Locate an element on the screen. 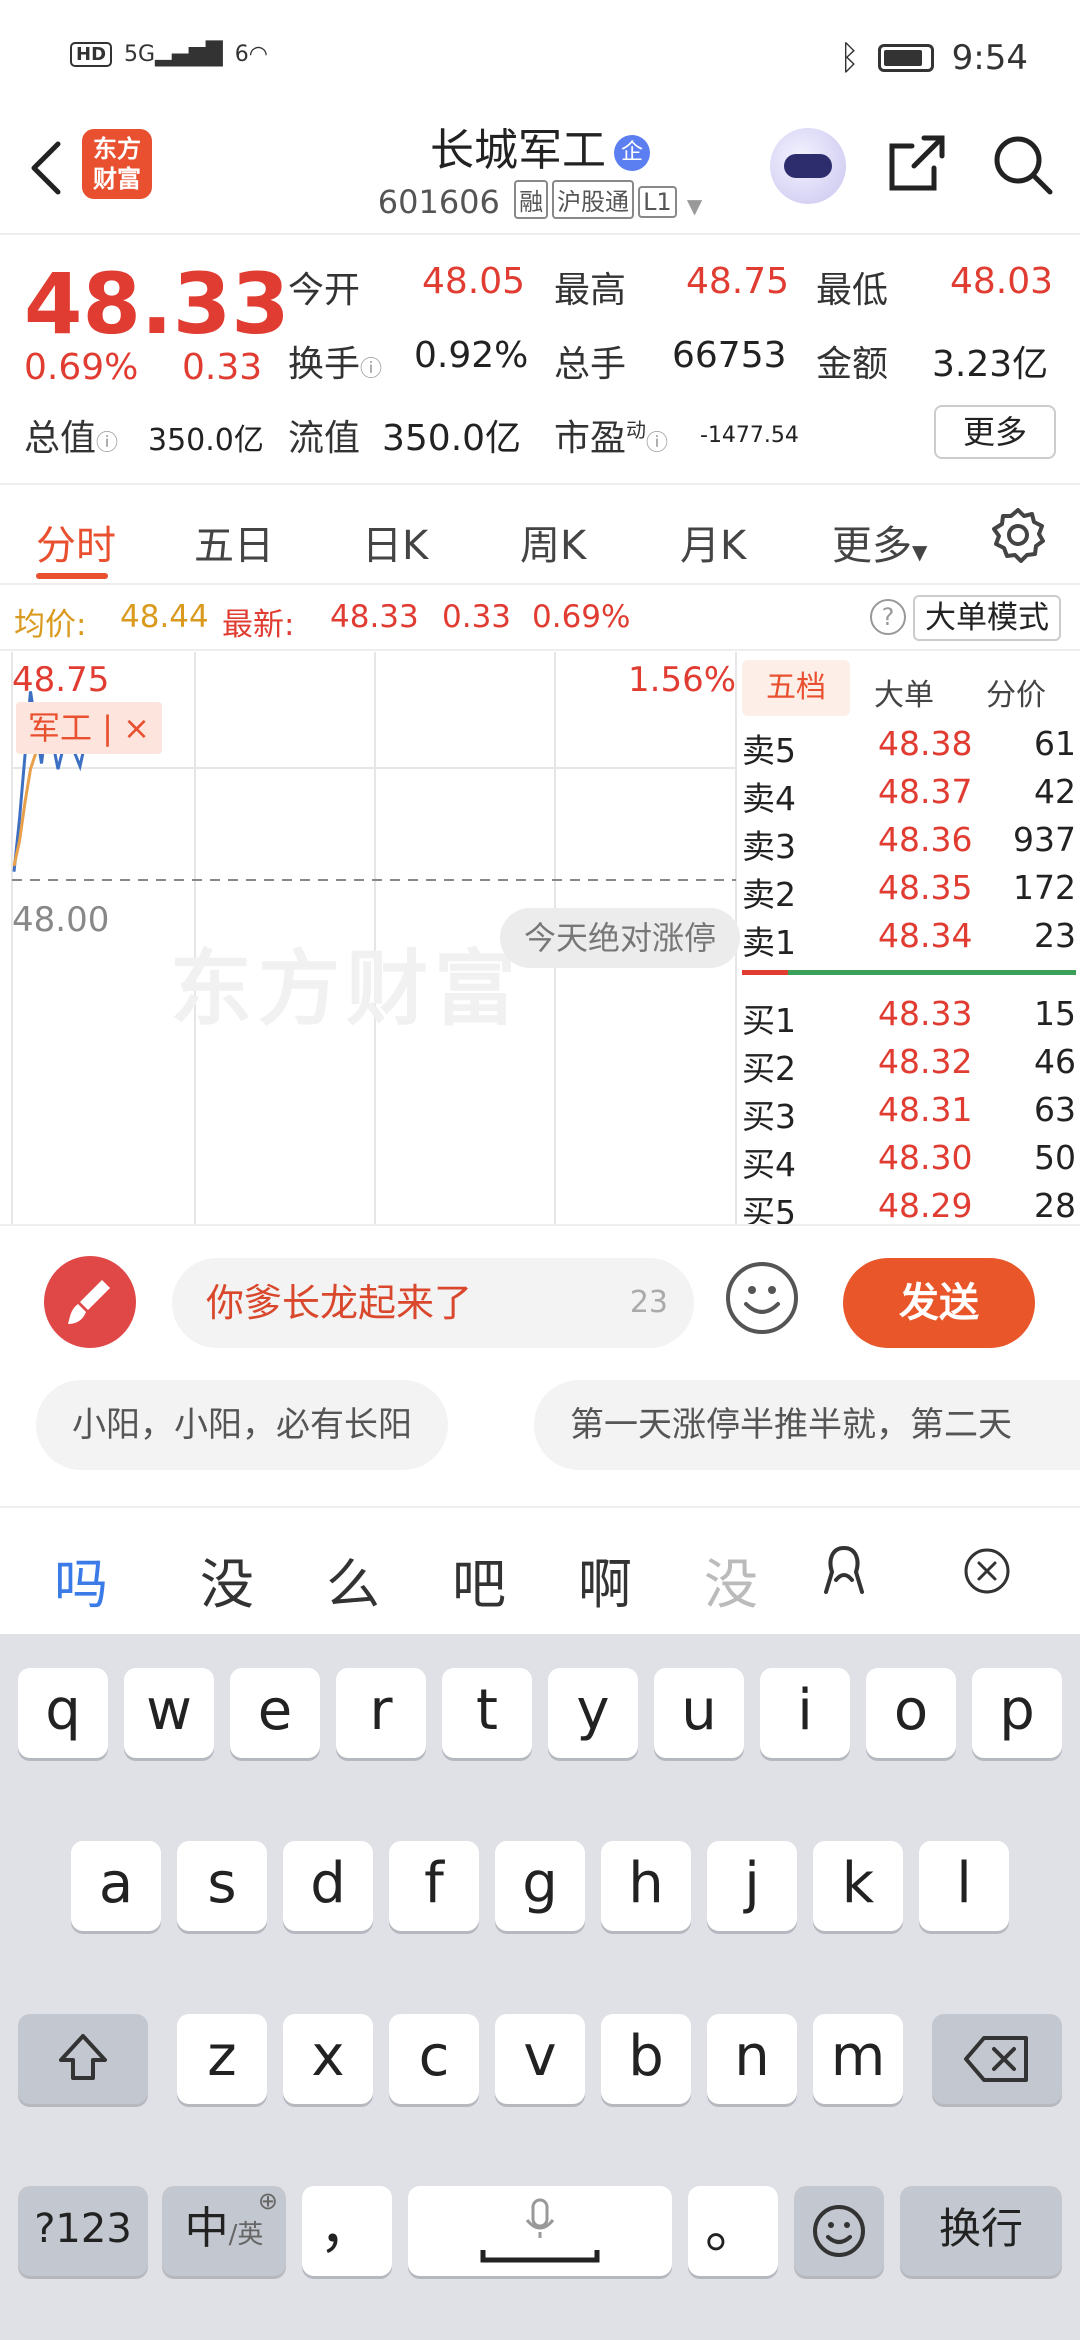 Image resolution: width=1080 pixels, height=2340 pixels. backspace-icon is located at coordinates (996, 2059).